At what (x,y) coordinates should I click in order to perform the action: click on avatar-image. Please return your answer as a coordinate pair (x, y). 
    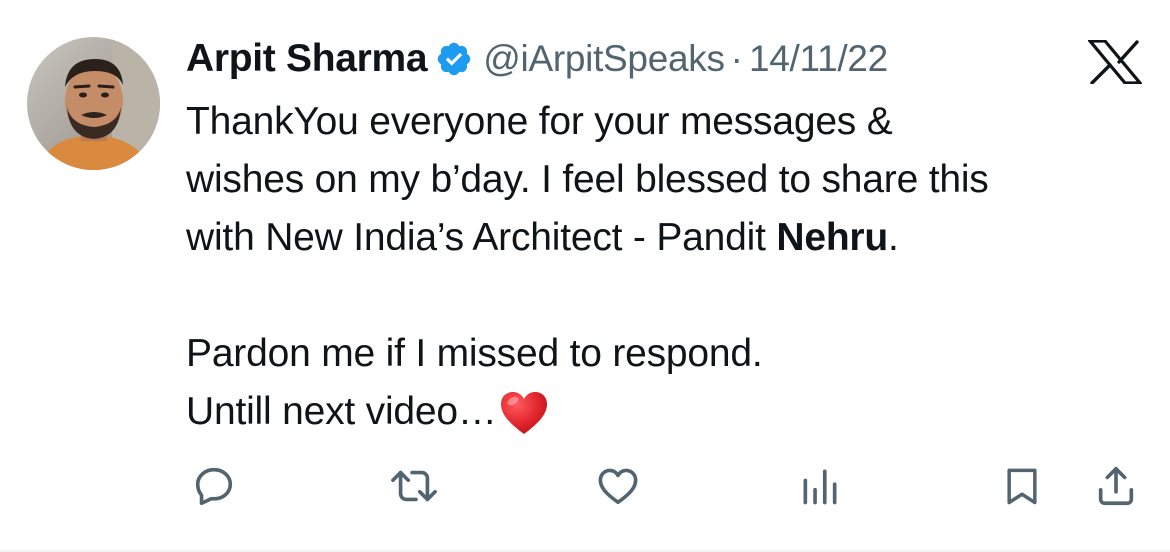
    Looking at the image, I should click on (93, 103).